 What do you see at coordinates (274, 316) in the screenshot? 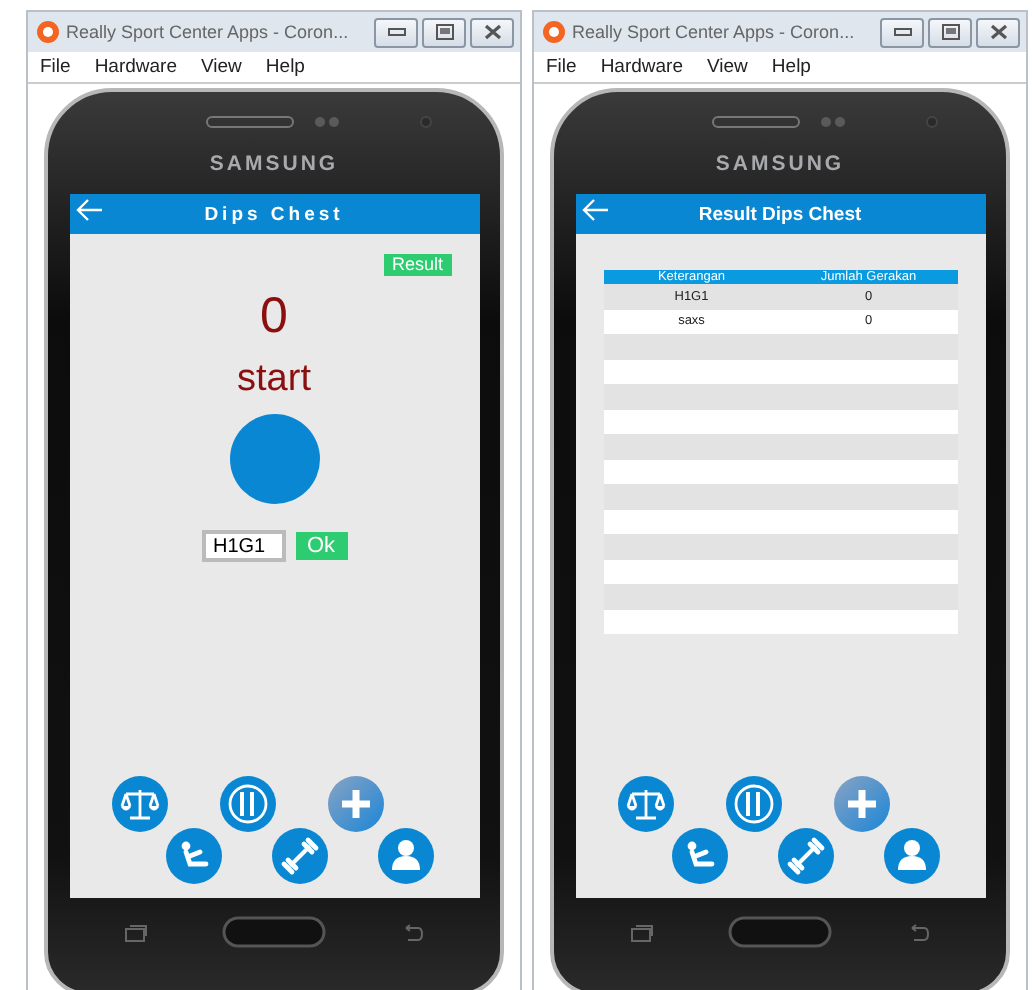
I see `counter-value: 0` at bounding box center [274, 316].